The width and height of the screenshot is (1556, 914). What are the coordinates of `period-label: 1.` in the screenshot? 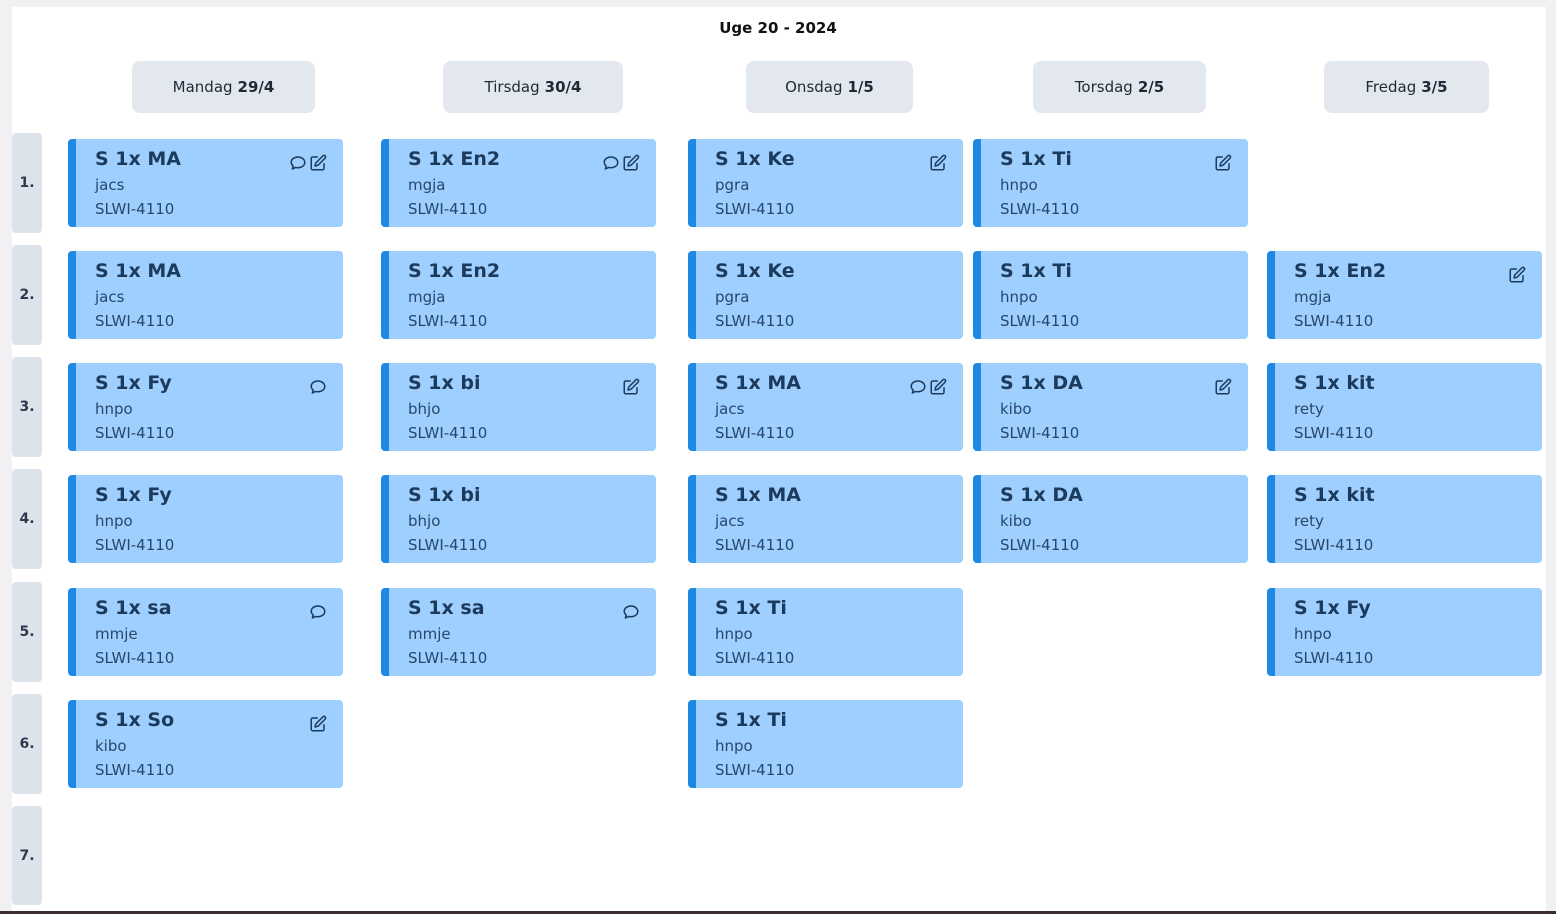 It's located at (27, 183).